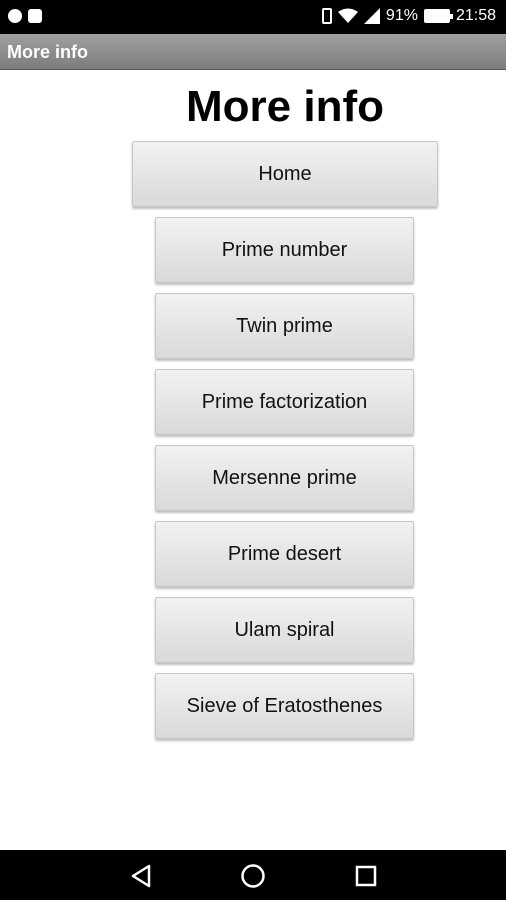 Image resolution: width=506 pixels, height=900 pixels. Describe the element at coordinates (284, 250) in the screenshot. I see `prime-number-button: Prime number` at that location.